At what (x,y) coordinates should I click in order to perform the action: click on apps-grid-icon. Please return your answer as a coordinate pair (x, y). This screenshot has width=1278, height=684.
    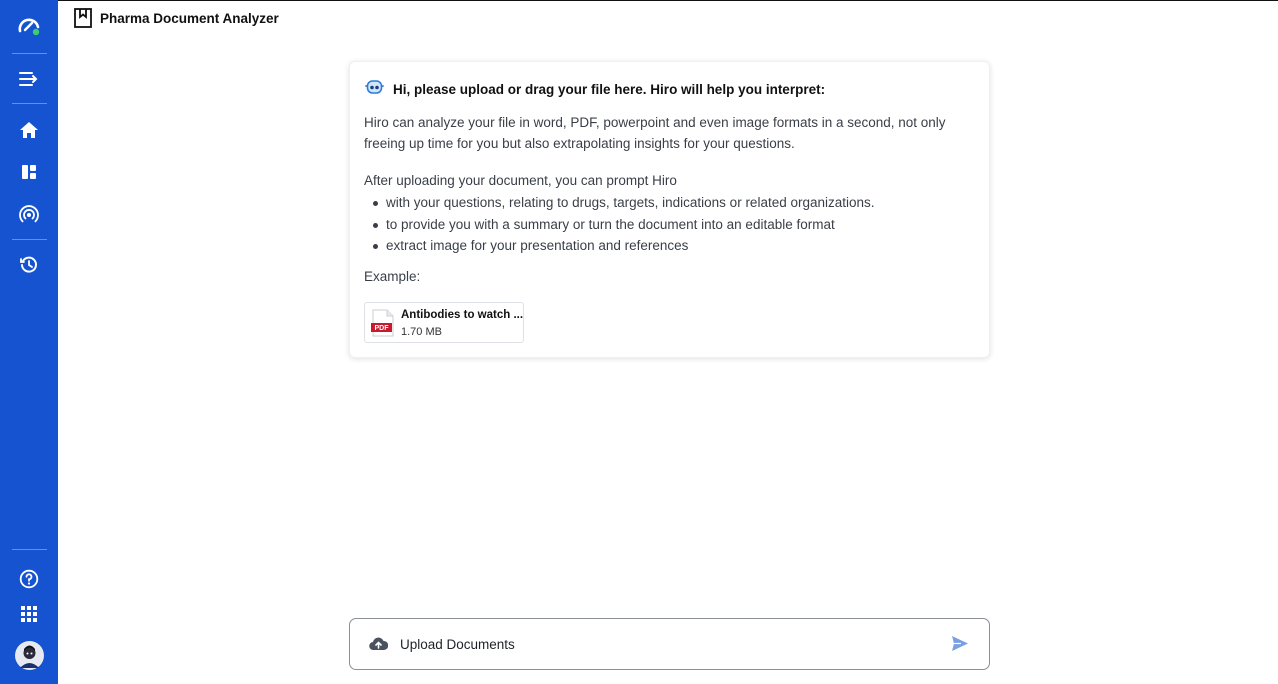
    Looking at the image, I should click on (29, 614).